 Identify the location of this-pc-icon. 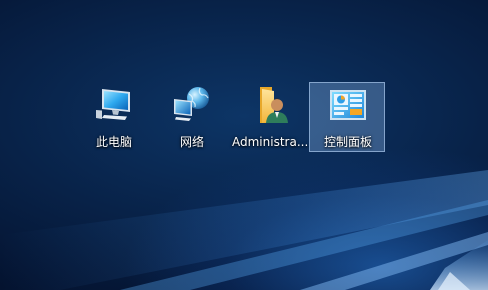
(113, 104).